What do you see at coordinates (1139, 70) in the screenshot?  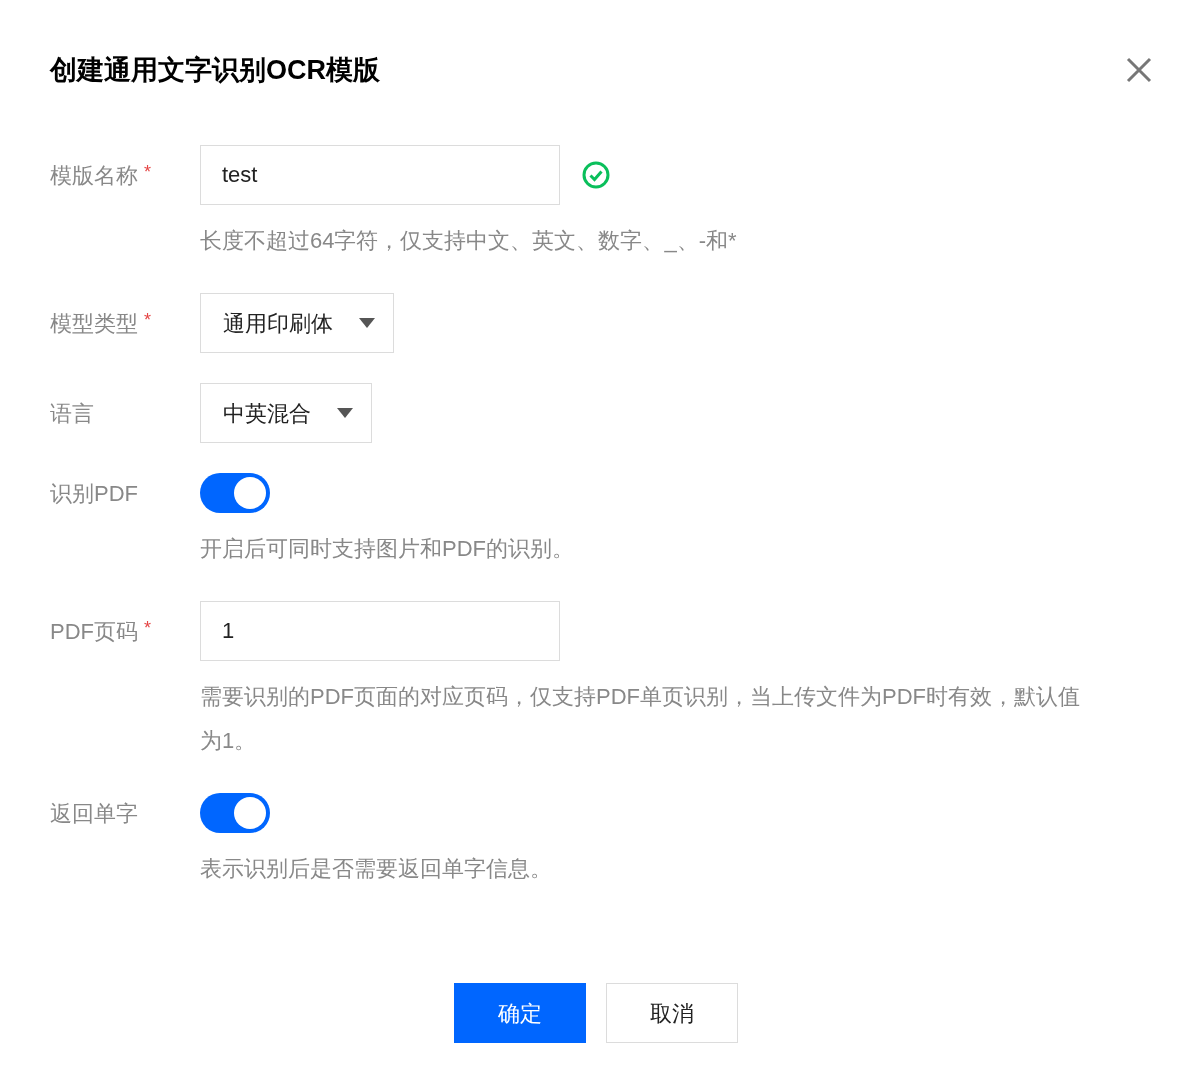 I see `close-icon` at bounding box center [1139, 70].